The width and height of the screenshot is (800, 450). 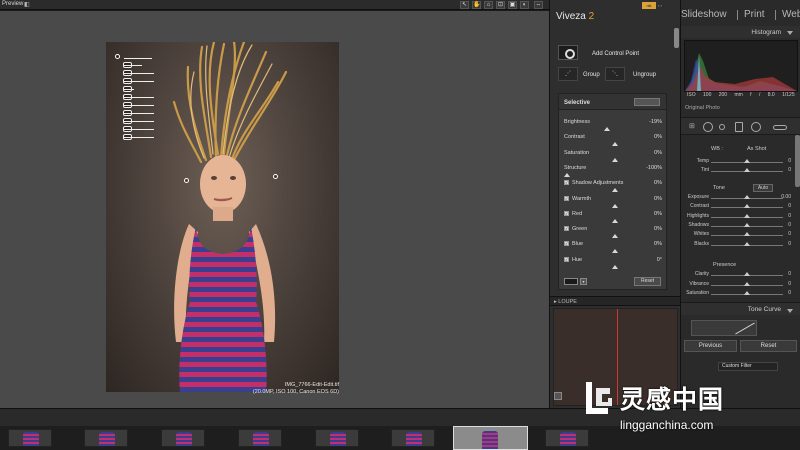 What do you see at coordinates (708, 127) in the screenshot?
I see `crop-icon` at bounding box center [708, 127].